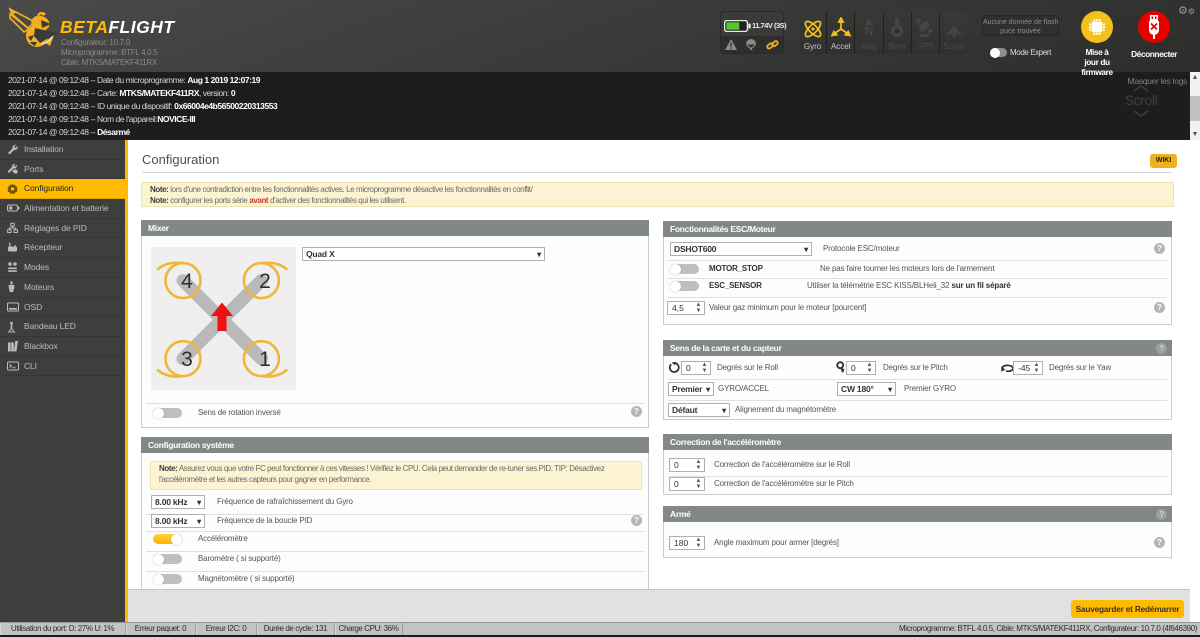 The image size is (1200, 637). What do you see at coordinates (869, 31) in the screenshot?
I see `svg-text: N` at bounding box center [869, 31].